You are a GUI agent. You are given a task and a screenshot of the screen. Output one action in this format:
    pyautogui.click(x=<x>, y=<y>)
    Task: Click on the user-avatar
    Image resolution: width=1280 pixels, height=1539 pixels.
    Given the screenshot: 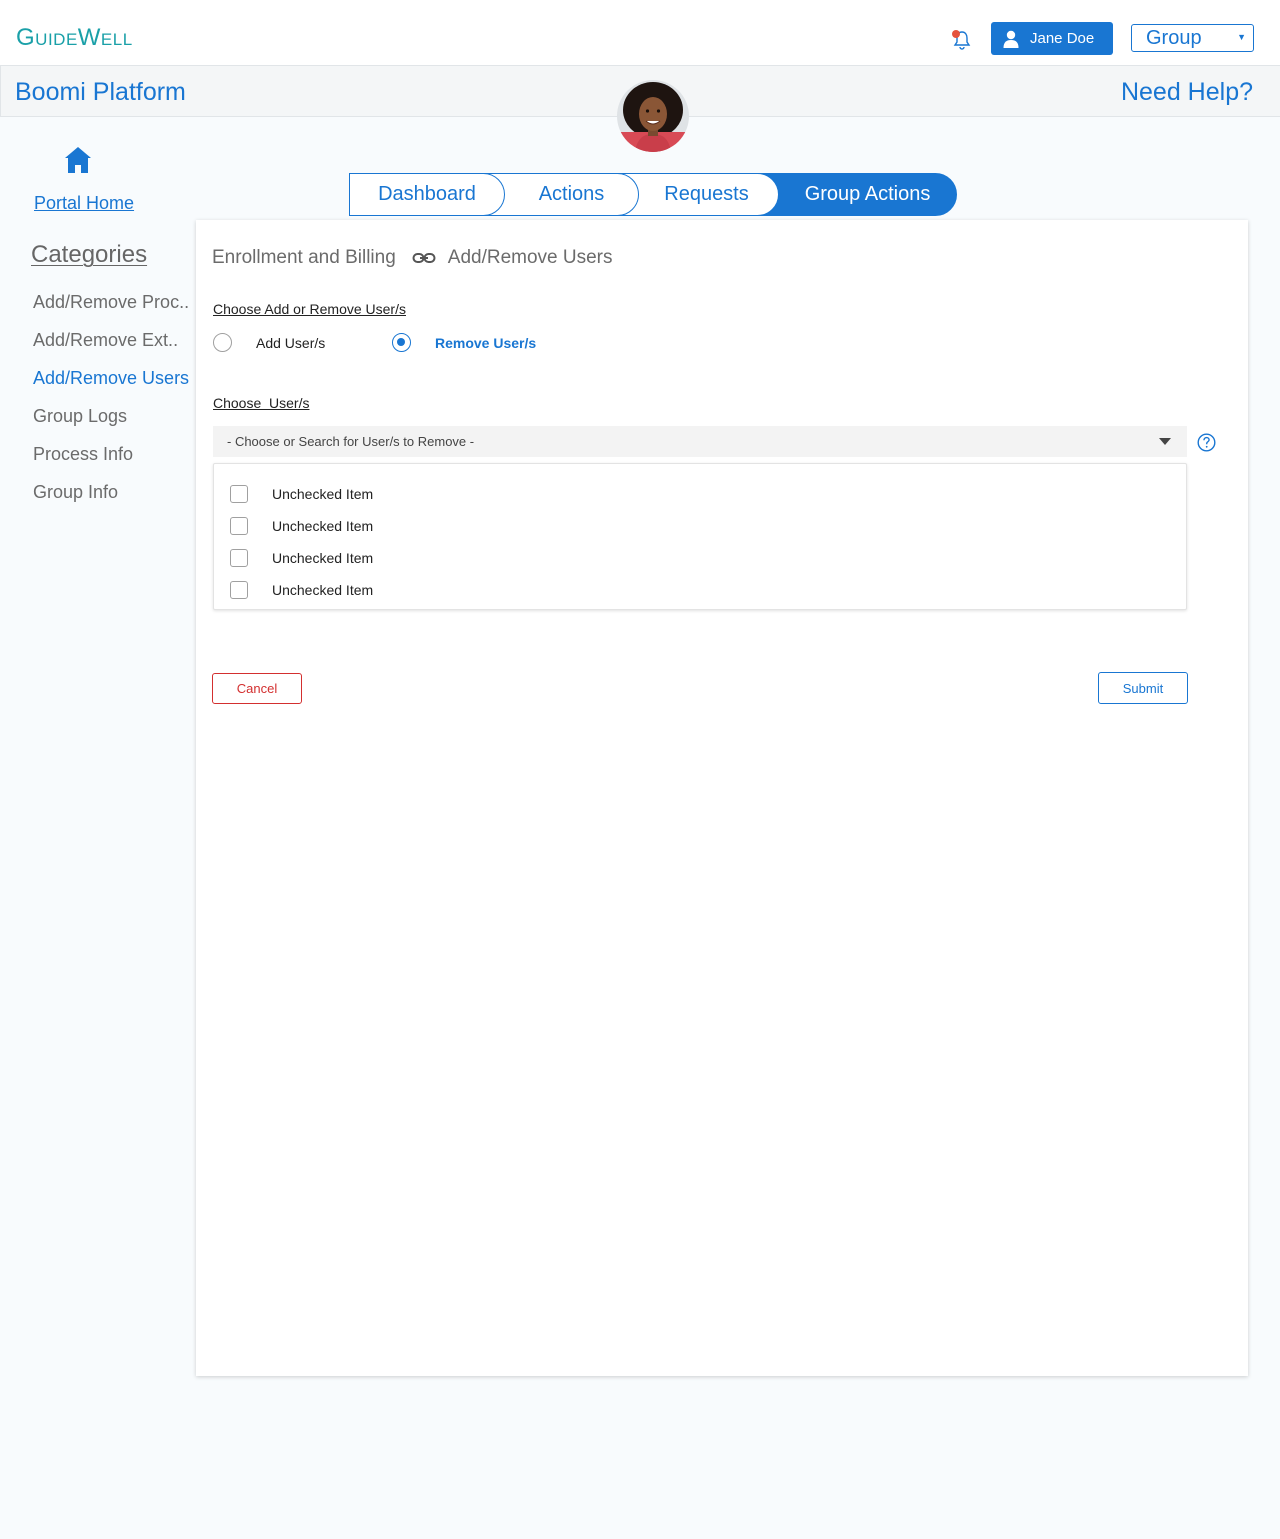 What is the action you would take?
    pyautogui.click(x=653, y=116)
    